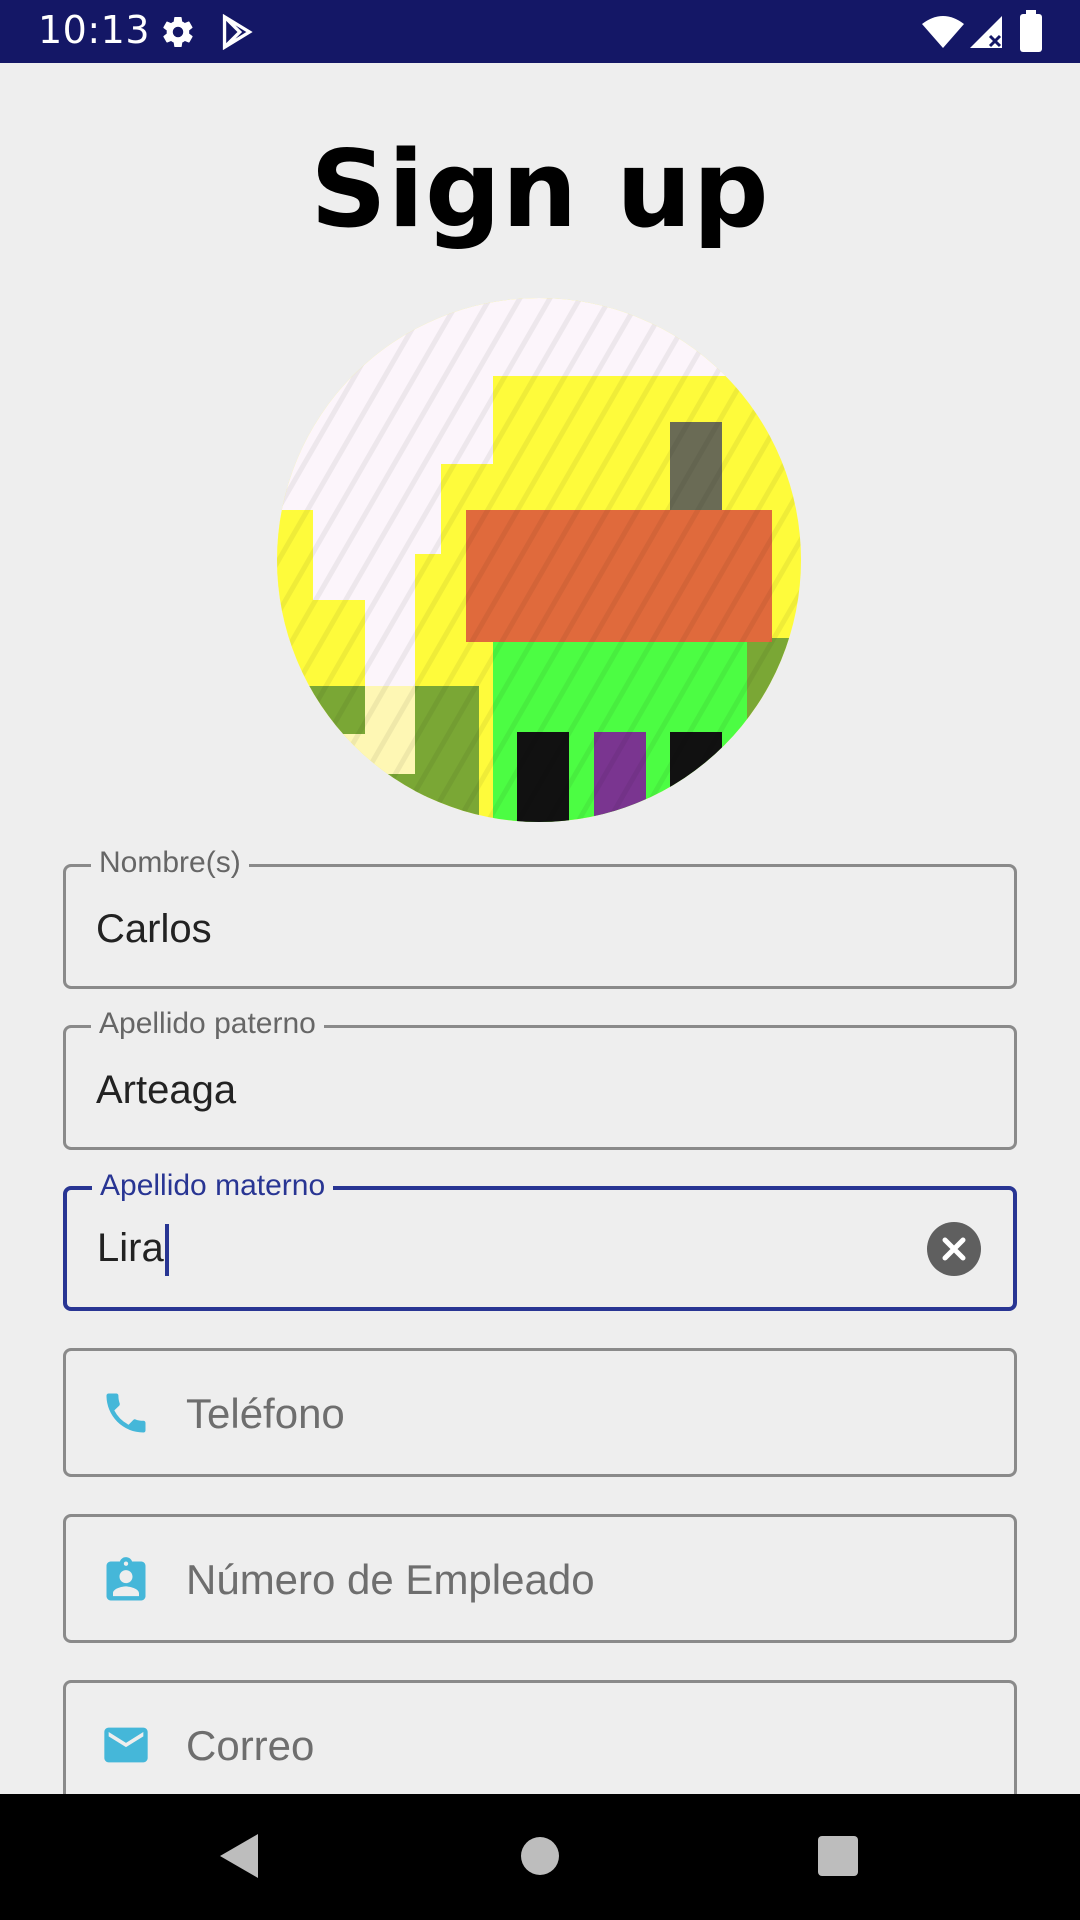 The width and height of the screenshot is (1080, 1920). What do you see at coordinates (1031, 31) in the screenshot?
I see `battery-icon` at bounding box center [1031, 31].